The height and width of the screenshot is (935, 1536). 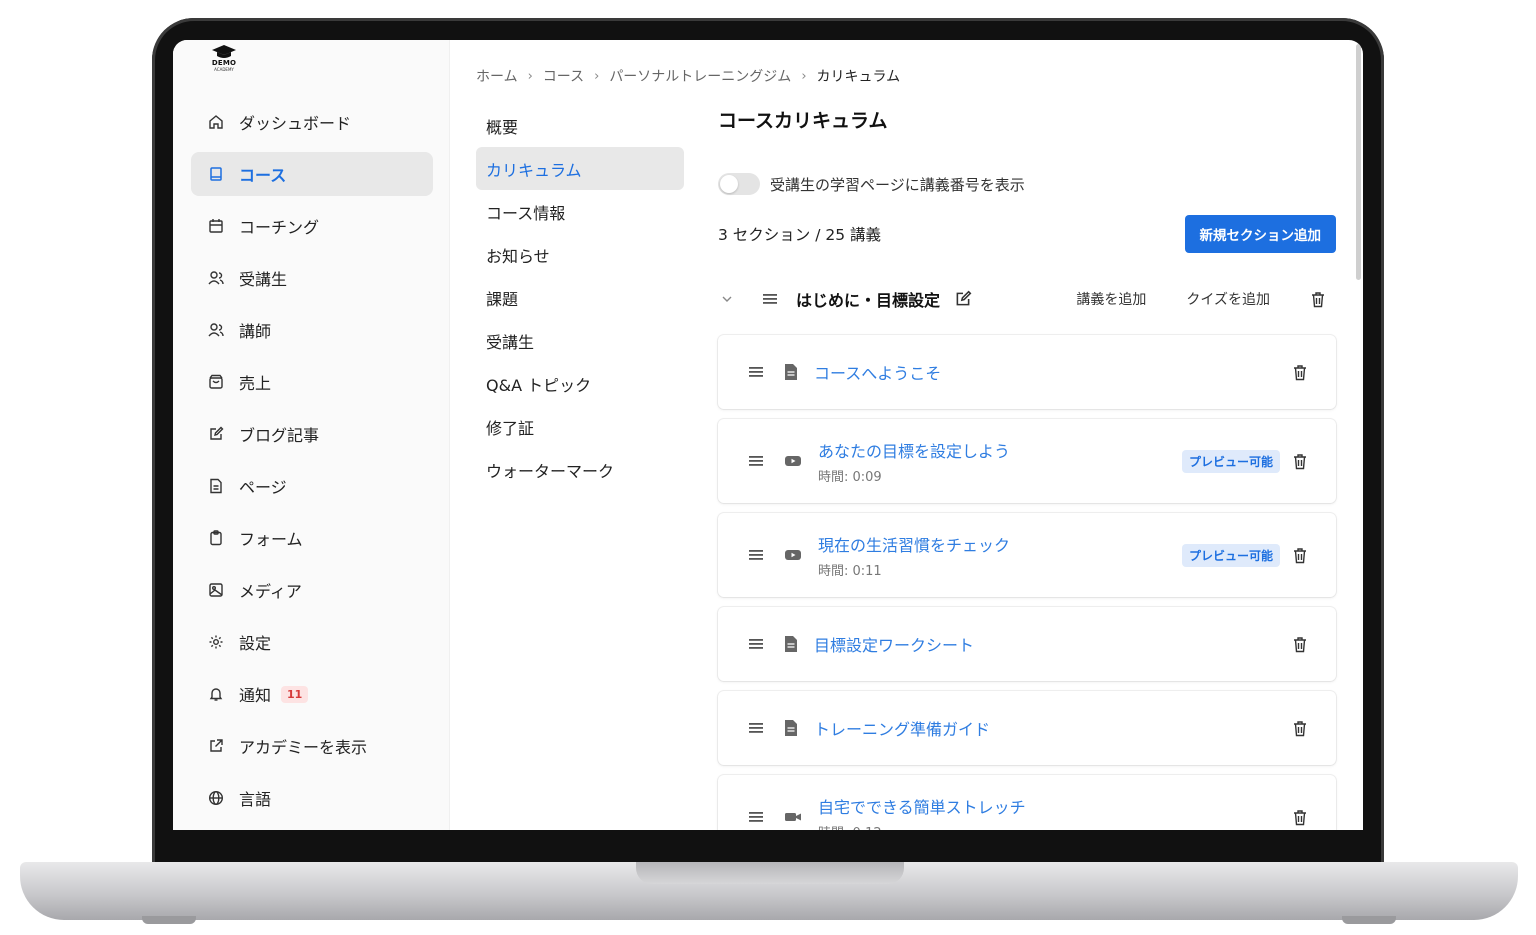 What do you see at coordinates (922, 806) in the screenshot?
I see `lesson-title: 自宅でできる簡単ストレッチ` at bounding box center [922, 806].